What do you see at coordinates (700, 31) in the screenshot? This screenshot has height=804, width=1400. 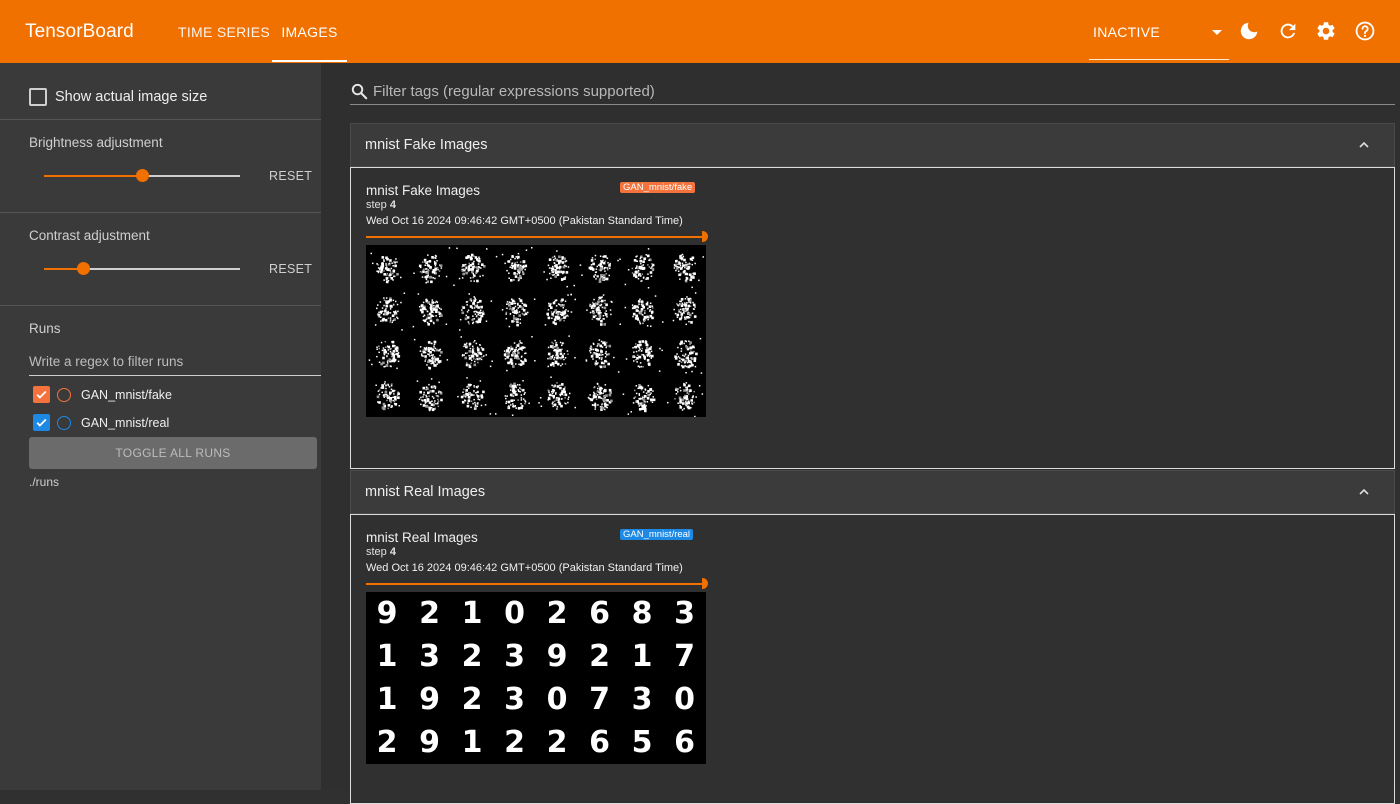 I see `top-app-bar: TensorBoard TIME SERIES IMAGES INACTIVE` at bounding box center [700, 31].